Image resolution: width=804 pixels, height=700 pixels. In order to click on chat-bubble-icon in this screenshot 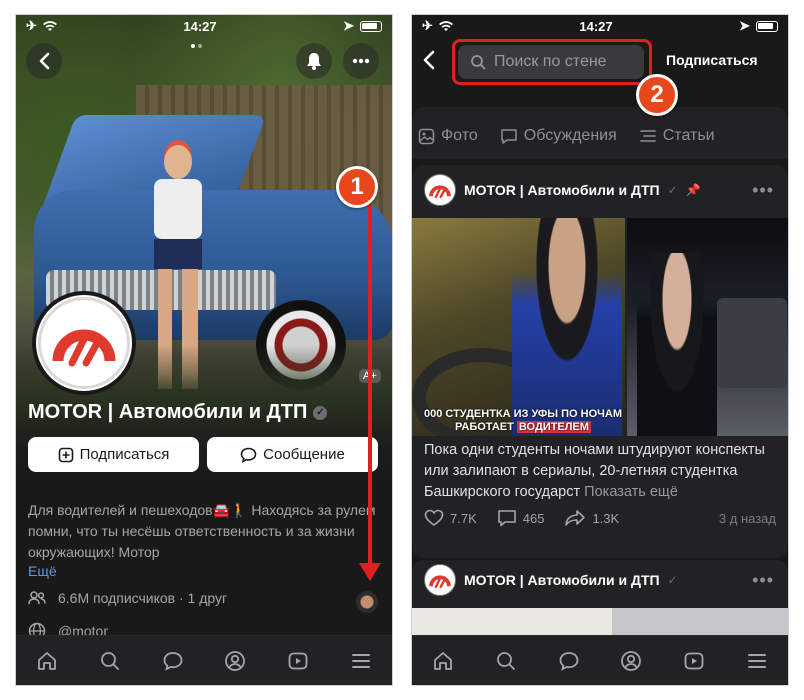, I will do `click(569, 661)`.